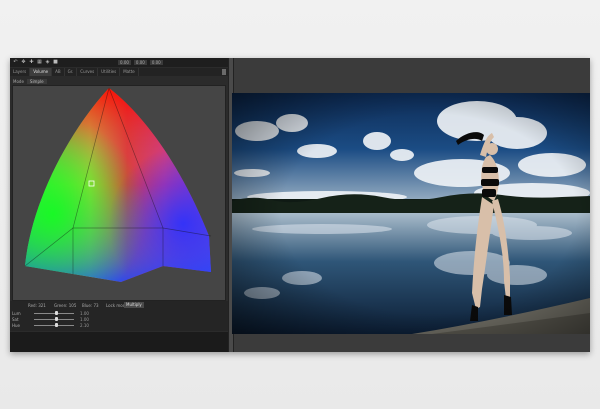 This screenshot has height=409, width=600. Describe the element at coordinates (90, 305) in the screenshot. I see `stat-blue: Blue: 73` at that location.